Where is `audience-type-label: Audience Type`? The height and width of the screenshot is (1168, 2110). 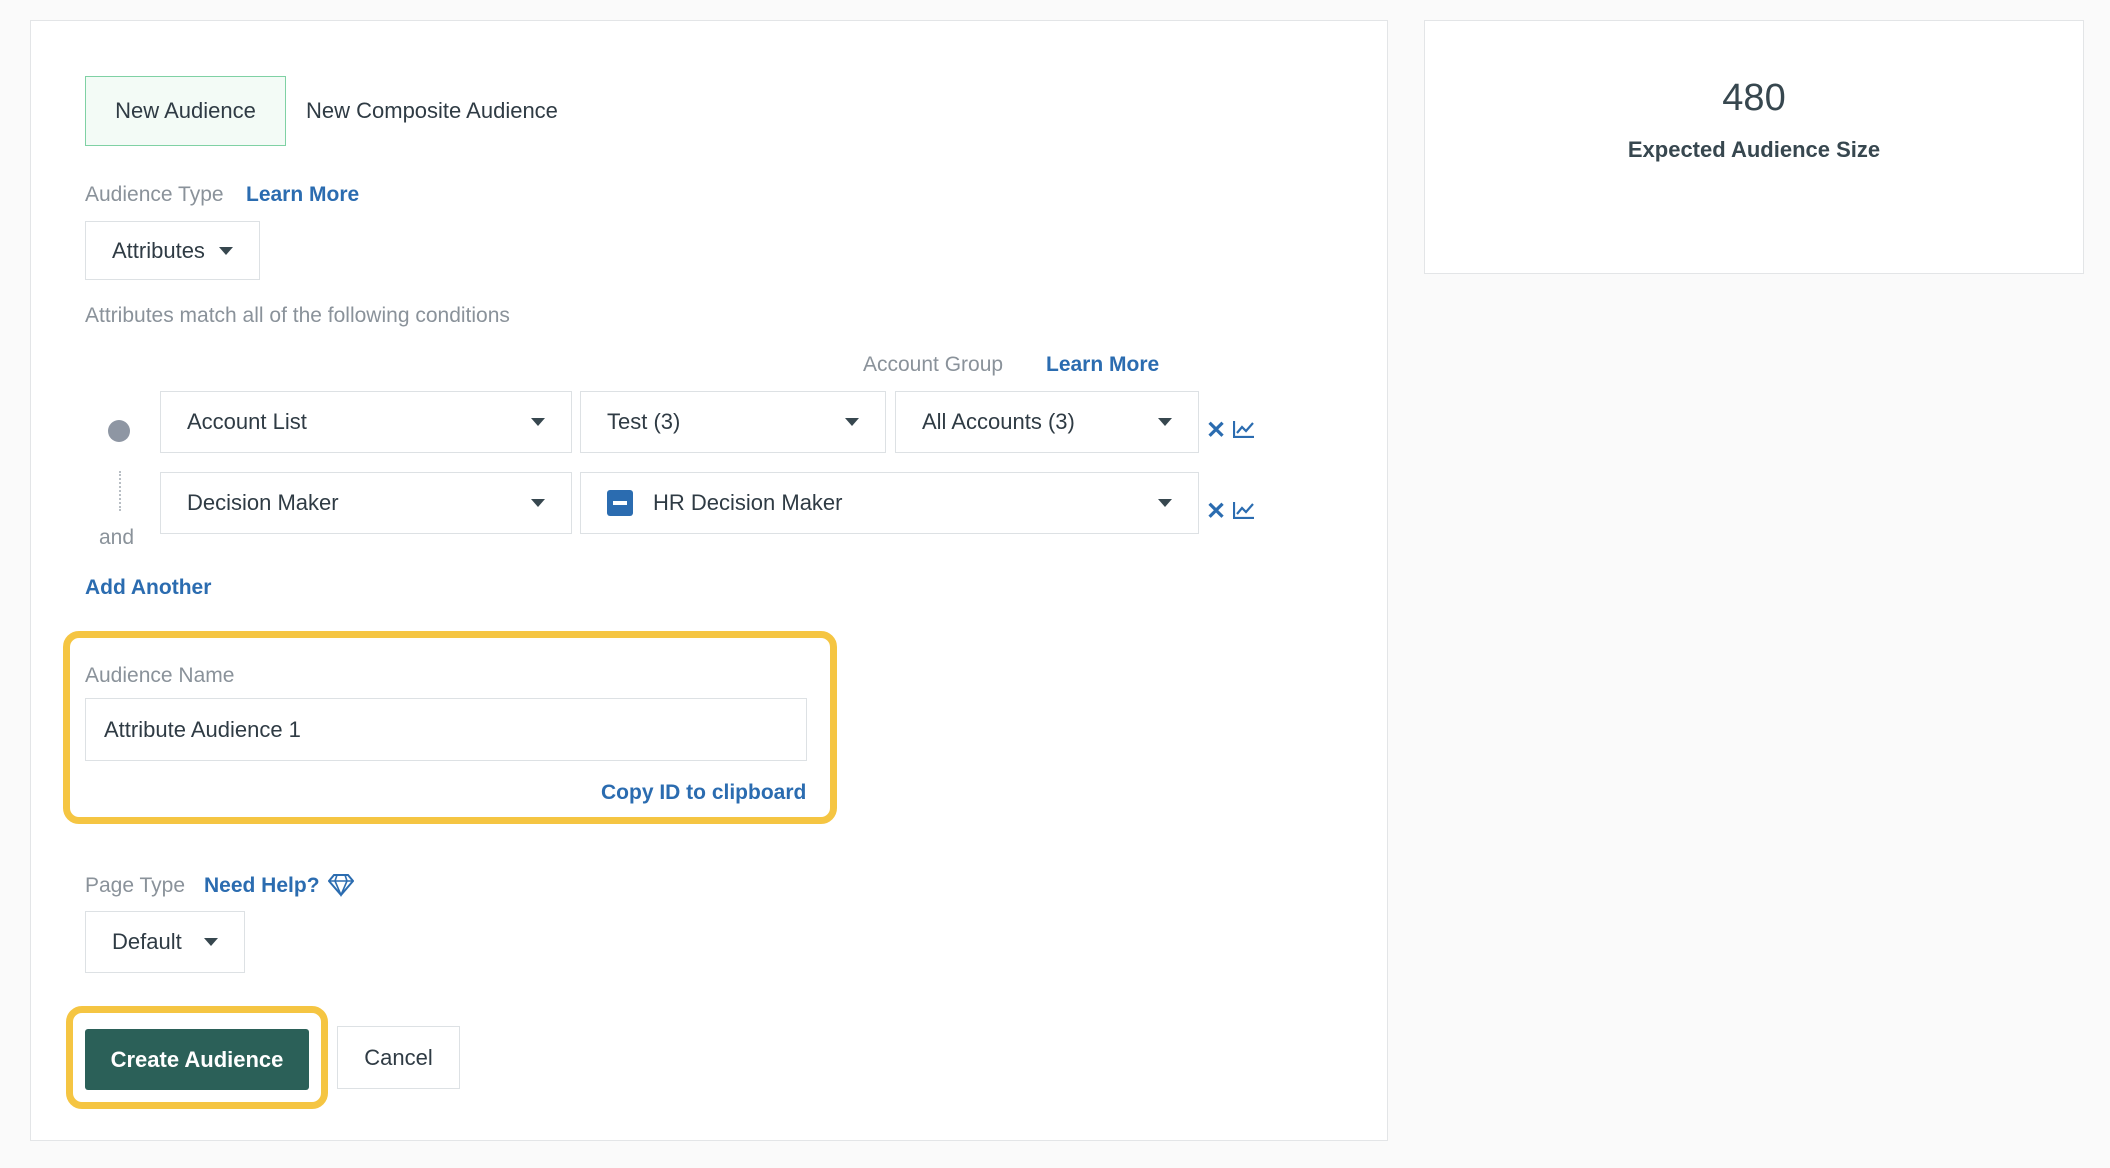 audience-type-label: Audience Type is located at coordinates (154, 194).